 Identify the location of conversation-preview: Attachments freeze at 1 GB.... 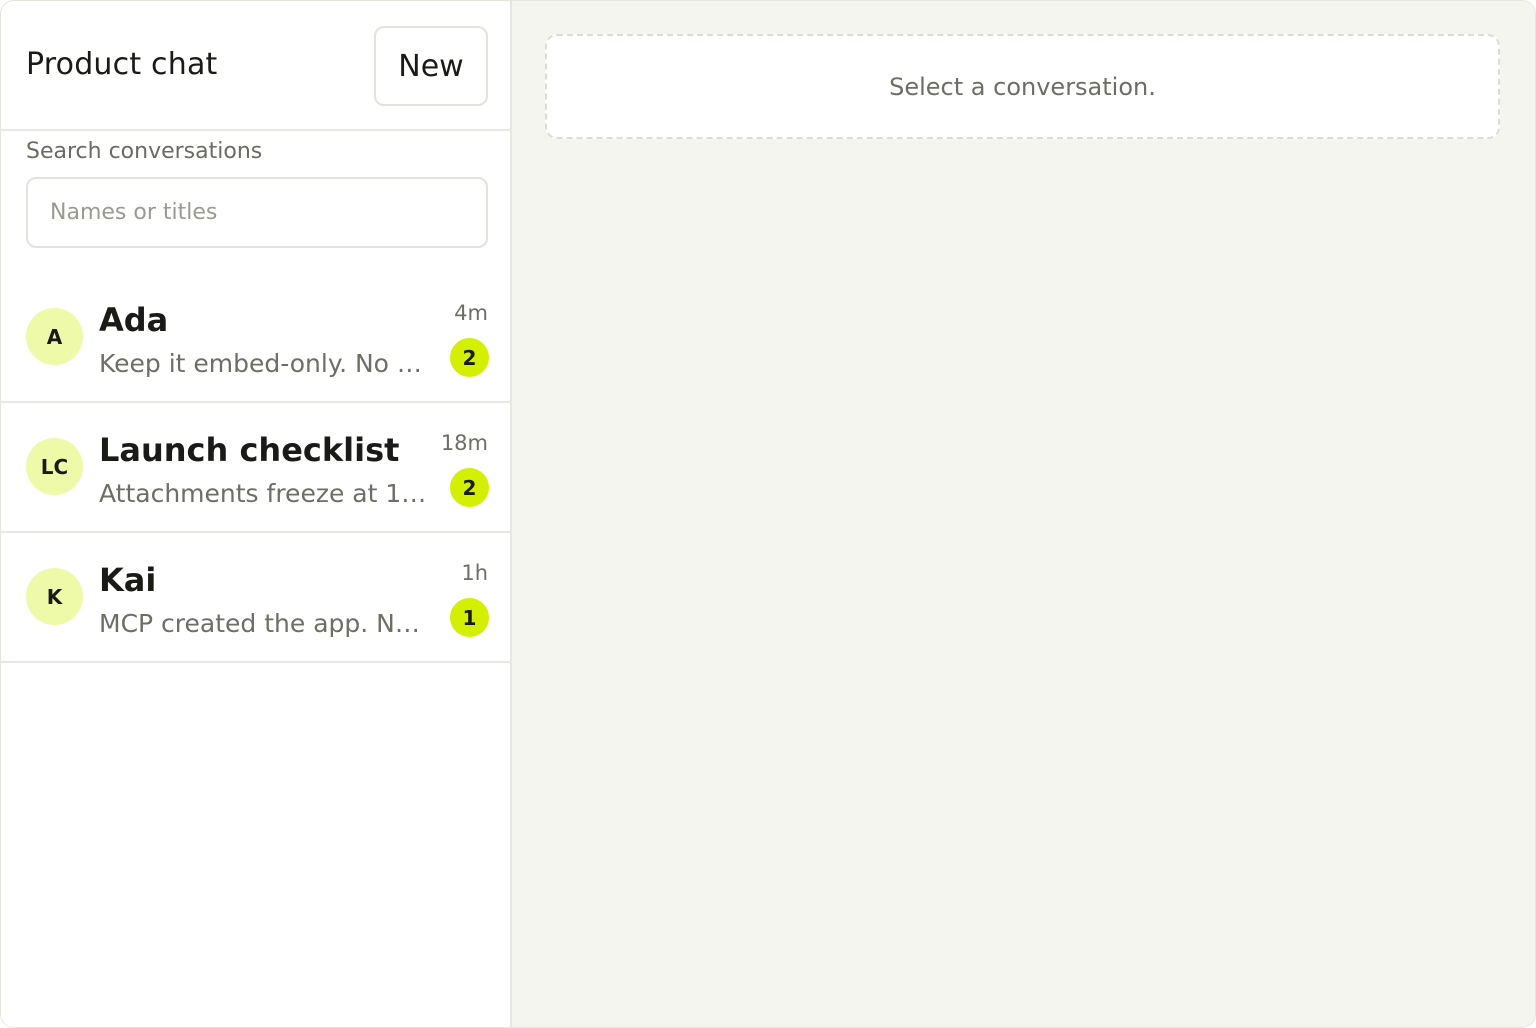
(265, 493).